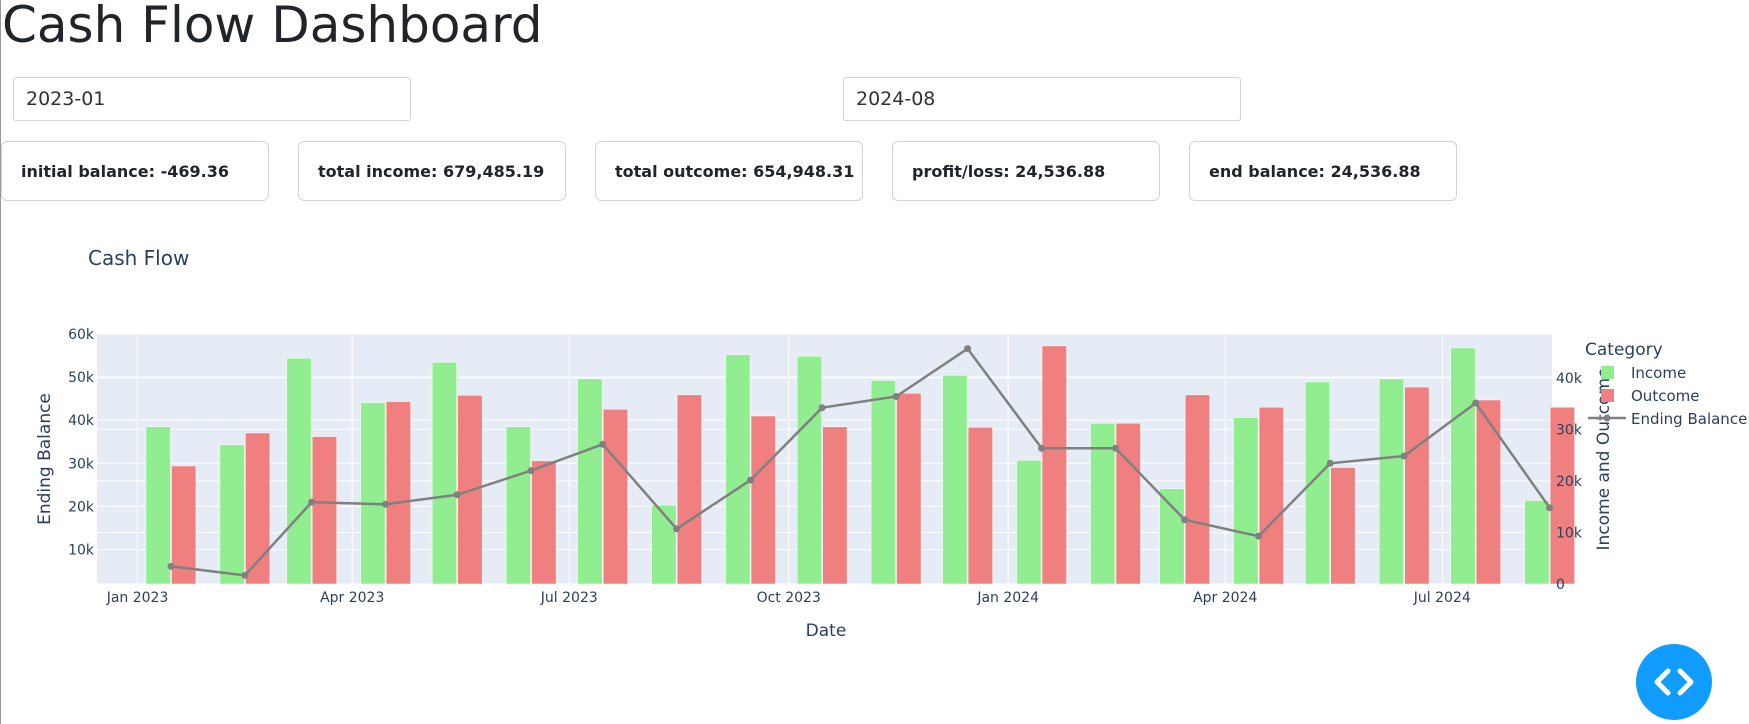 Image resolution: width=1749 pixels, height=724 pixels. I want to click on y2-tick-label: 20k, so click(1569, 482).